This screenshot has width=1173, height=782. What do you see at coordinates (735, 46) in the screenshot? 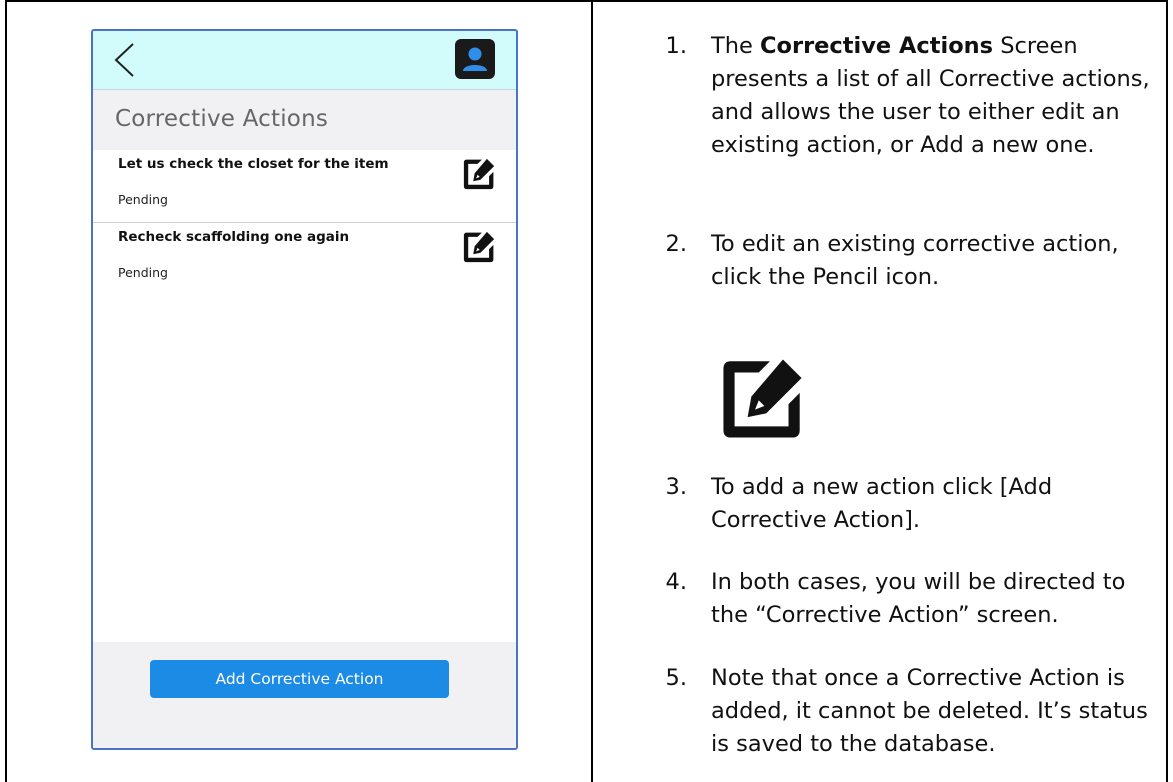
I see `step-text-prefix: The` at bounding box center [735, 46].